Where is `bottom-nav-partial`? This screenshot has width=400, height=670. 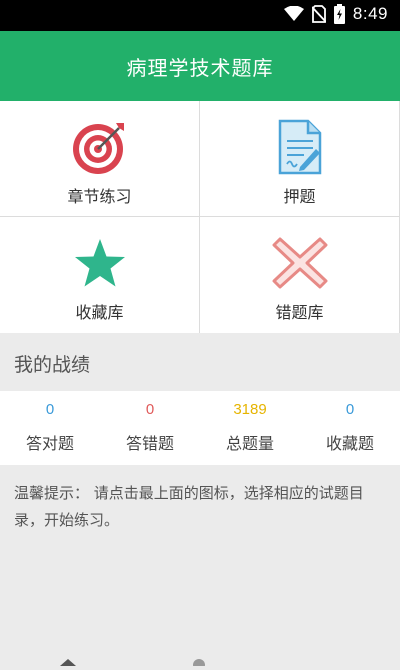 bottom-nav-partial is located at coordinates (200, 660).